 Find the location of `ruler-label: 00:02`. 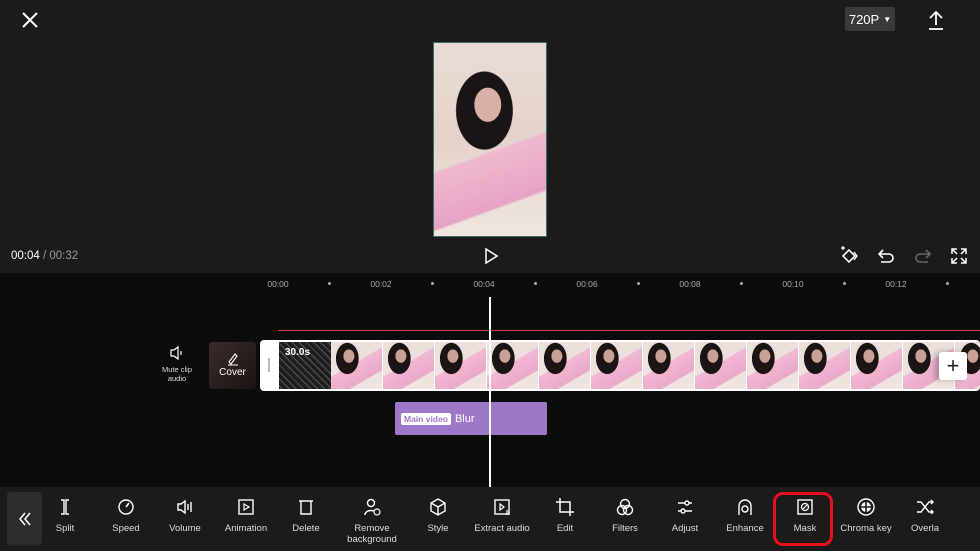

ruler-label: 00:02 is located at coordinates (381, 284).